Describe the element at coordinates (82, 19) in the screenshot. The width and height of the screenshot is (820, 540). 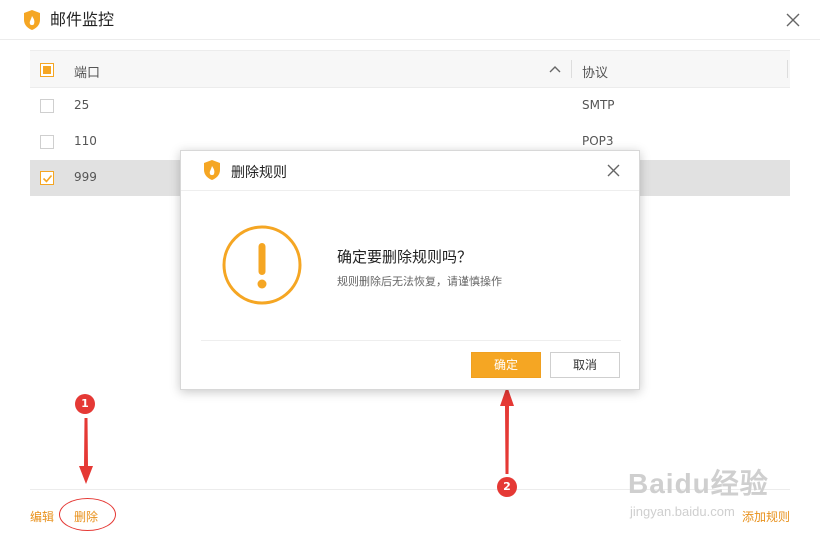
I see `window-title: 邮件监控` at that location.